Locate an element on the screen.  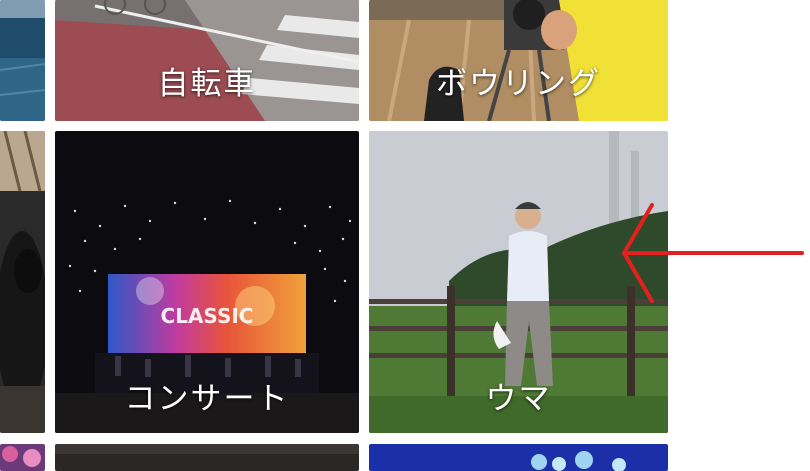
water-photo is located at coordinates (22, 60).